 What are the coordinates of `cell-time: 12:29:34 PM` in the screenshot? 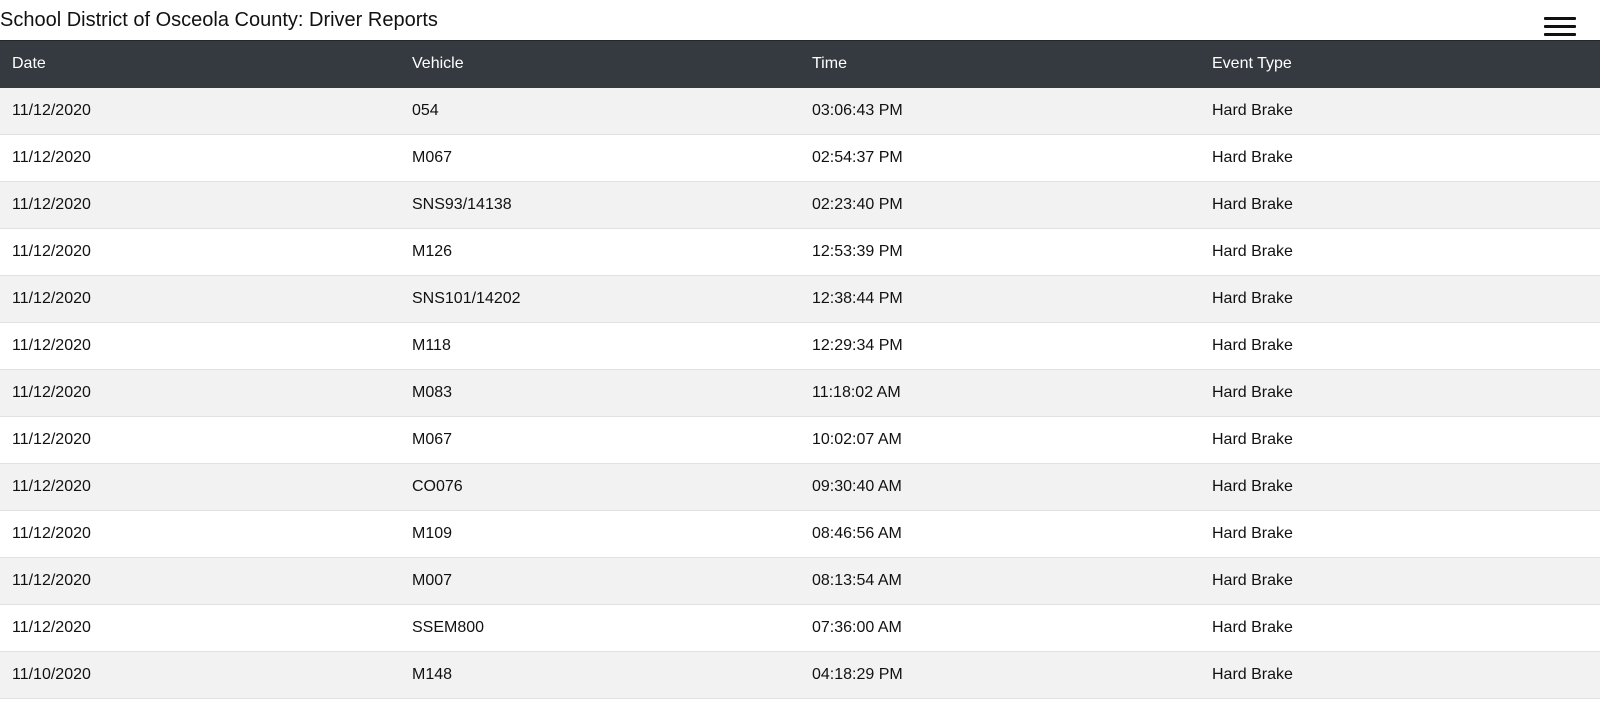 It's located at (1000, 346).